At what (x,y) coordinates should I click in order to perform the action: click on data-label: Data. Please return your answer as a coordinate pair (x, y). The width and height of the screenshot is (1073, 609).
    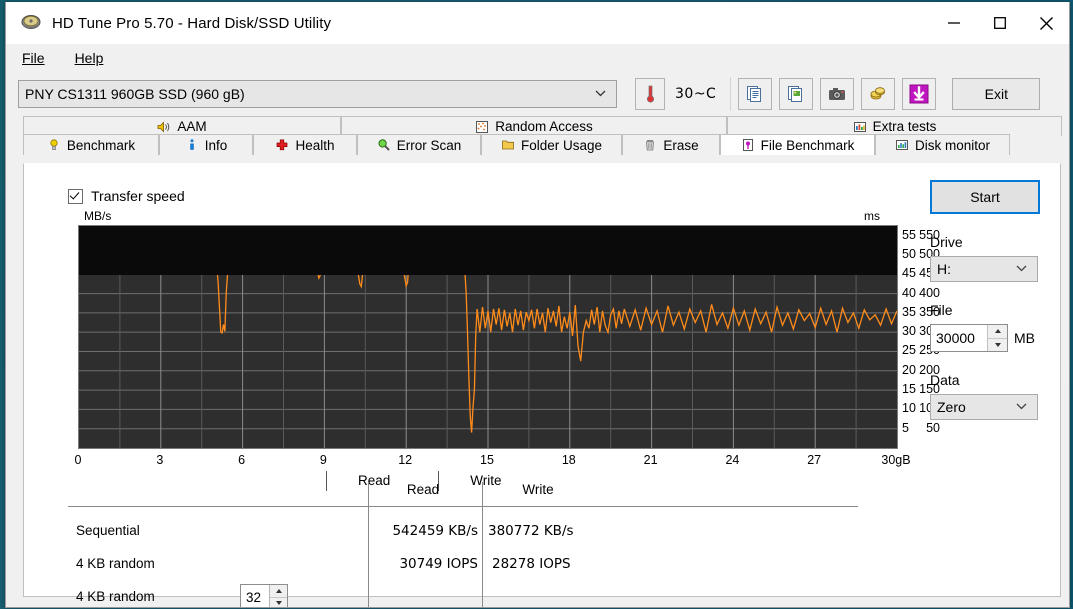
    Looking at the image, I should click on (945, 380).